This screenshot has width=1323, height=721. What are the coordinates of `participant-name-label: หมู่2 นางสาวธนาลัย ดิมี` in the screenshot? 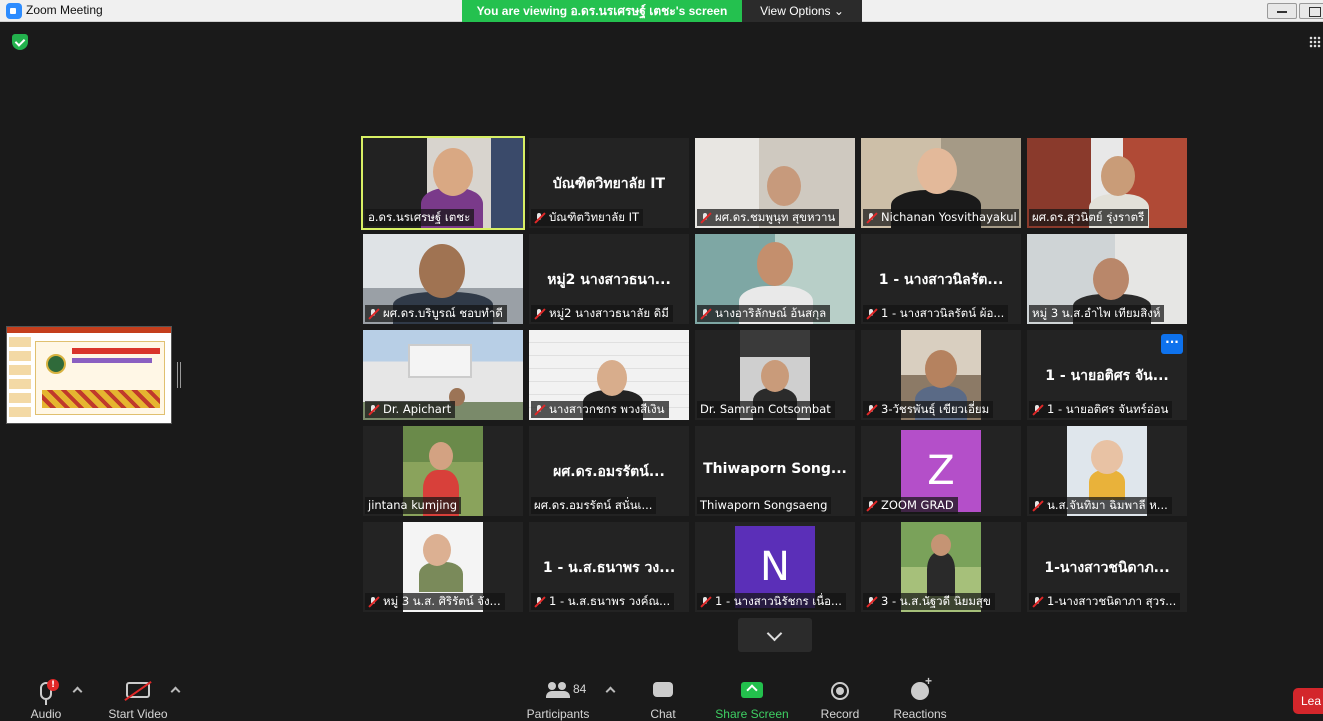 It's located at (602, 313).